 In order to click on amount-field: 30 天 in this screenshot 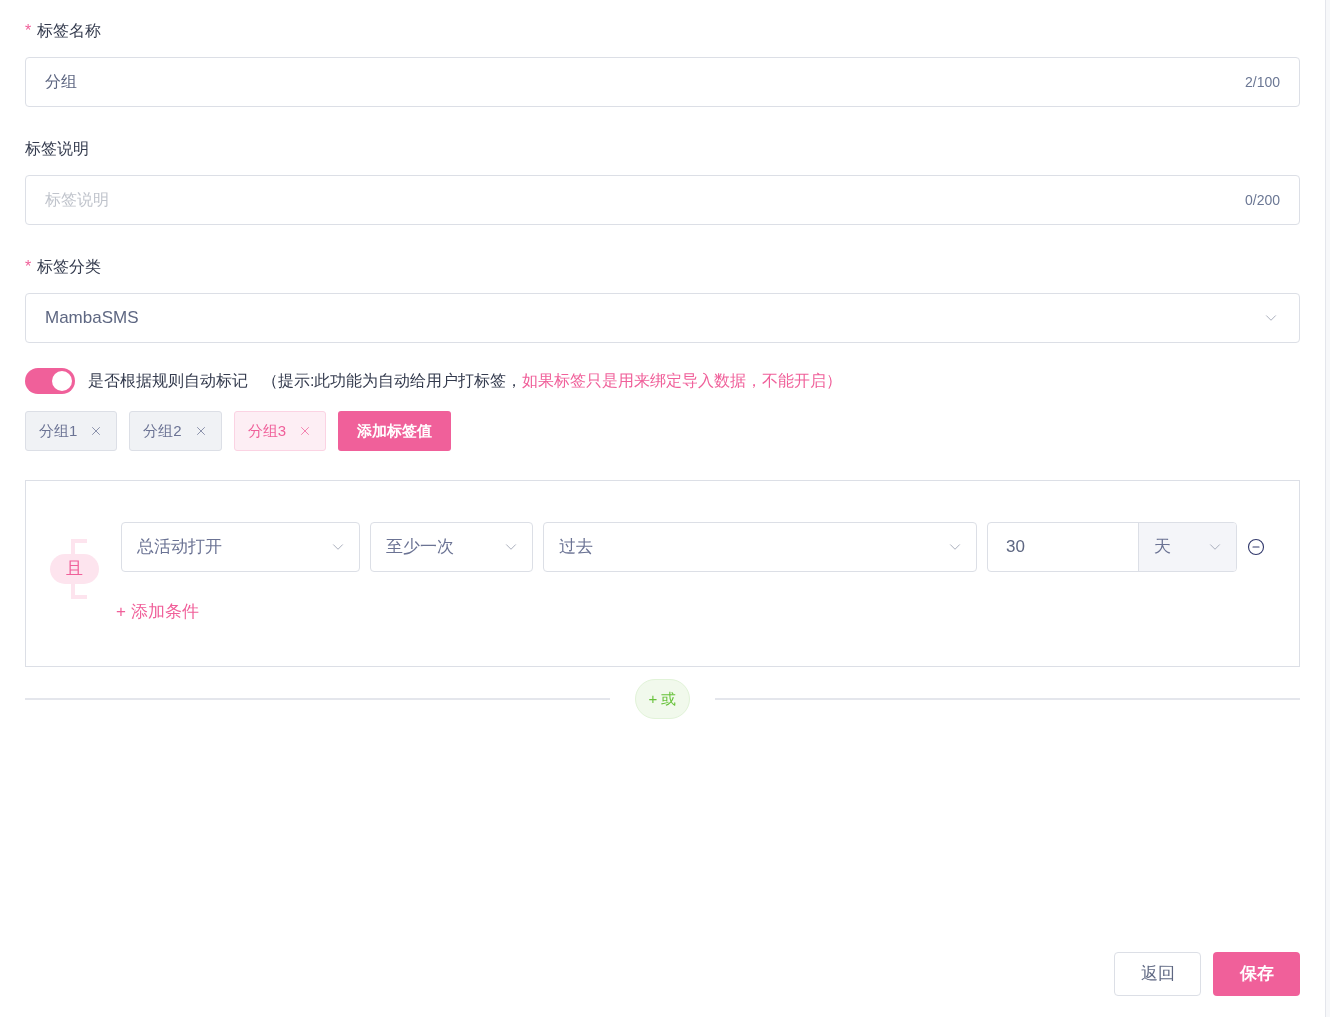, I will do `click(1112, 547)`.